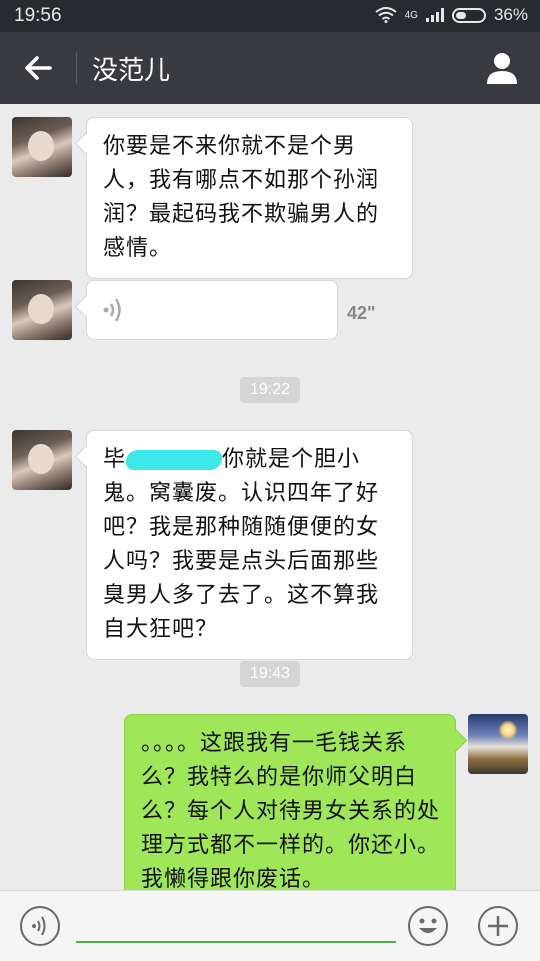 The width and height of the screenshot is (540, 961). Describe the element at coordinates (212, 310) in the screenshot. I see `voice-message-bubble` at that location.